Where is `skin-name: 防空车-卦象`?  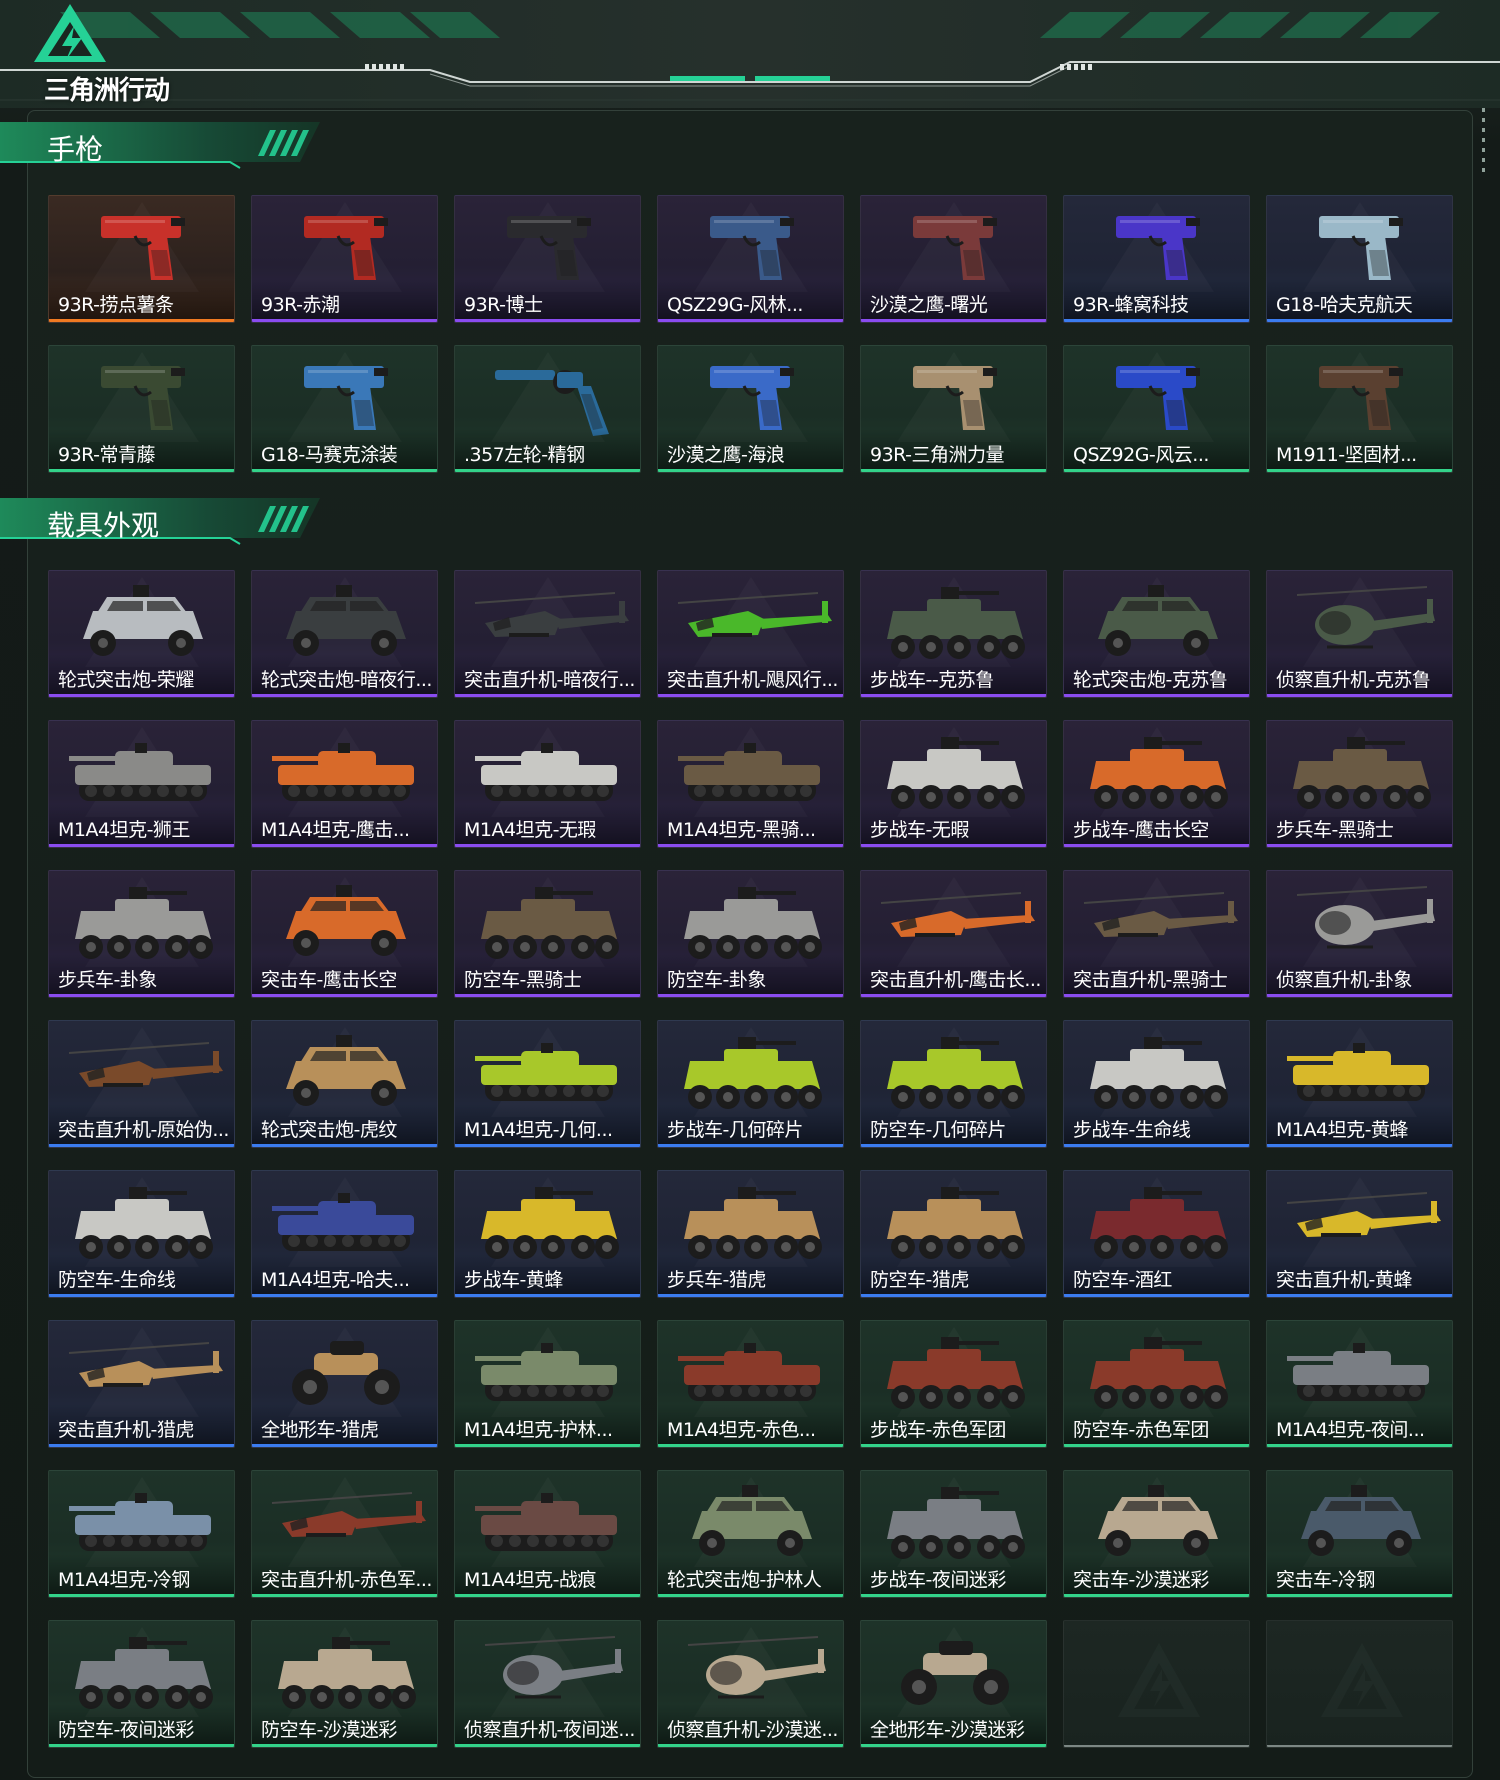
skin-name: 防空车-卦象 is located at coordinates (716, 980).